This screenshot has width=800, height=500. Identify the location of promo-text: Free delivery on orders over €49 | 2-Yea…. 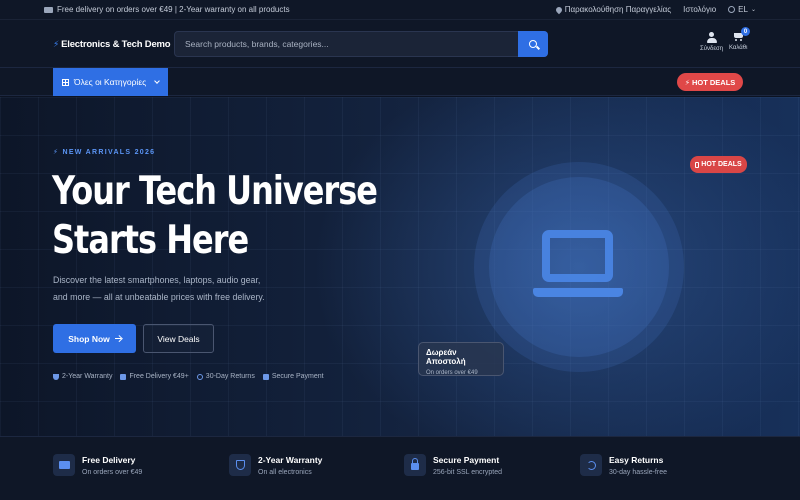
(173, 9).